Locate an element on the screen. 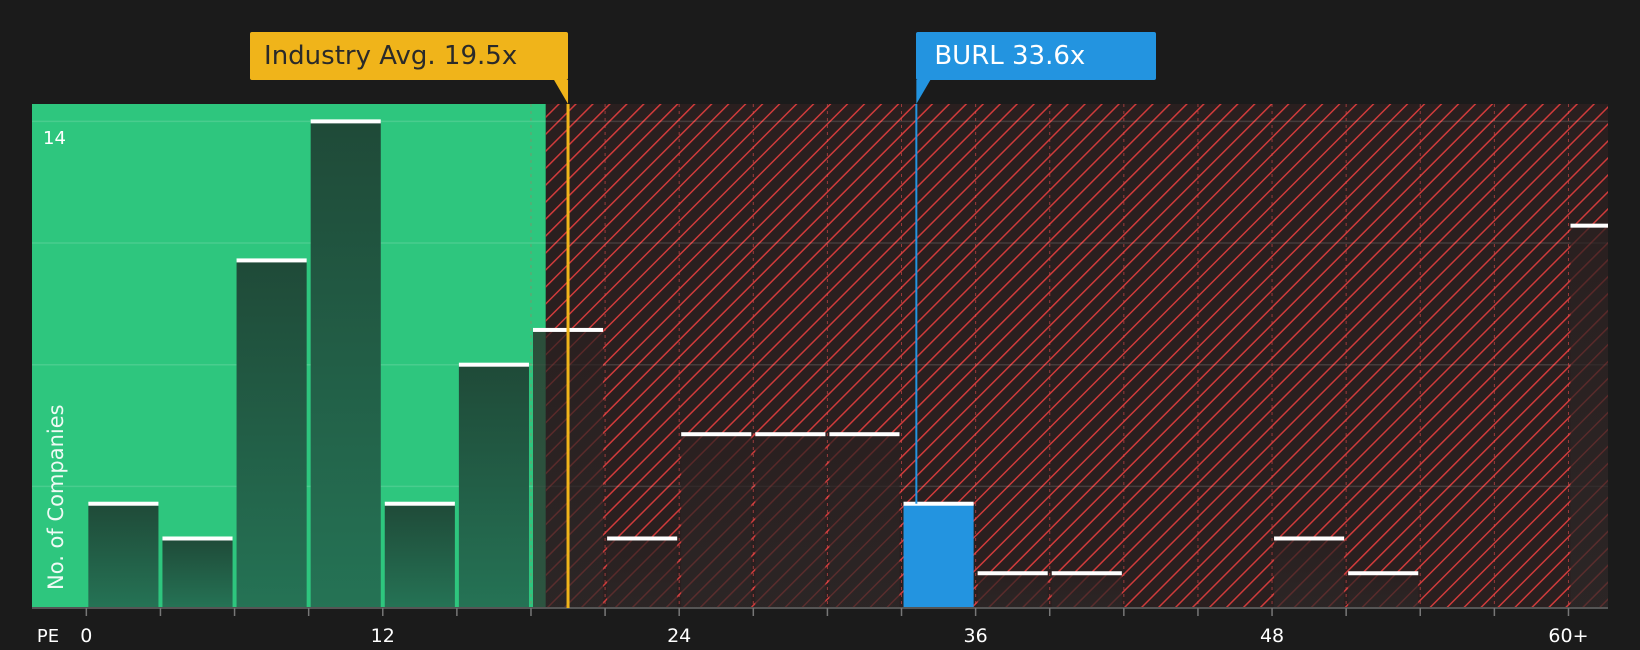 The height and width of the screenshot is (650, 1640). x-axis-ticks is located at coordinates (827, 612).